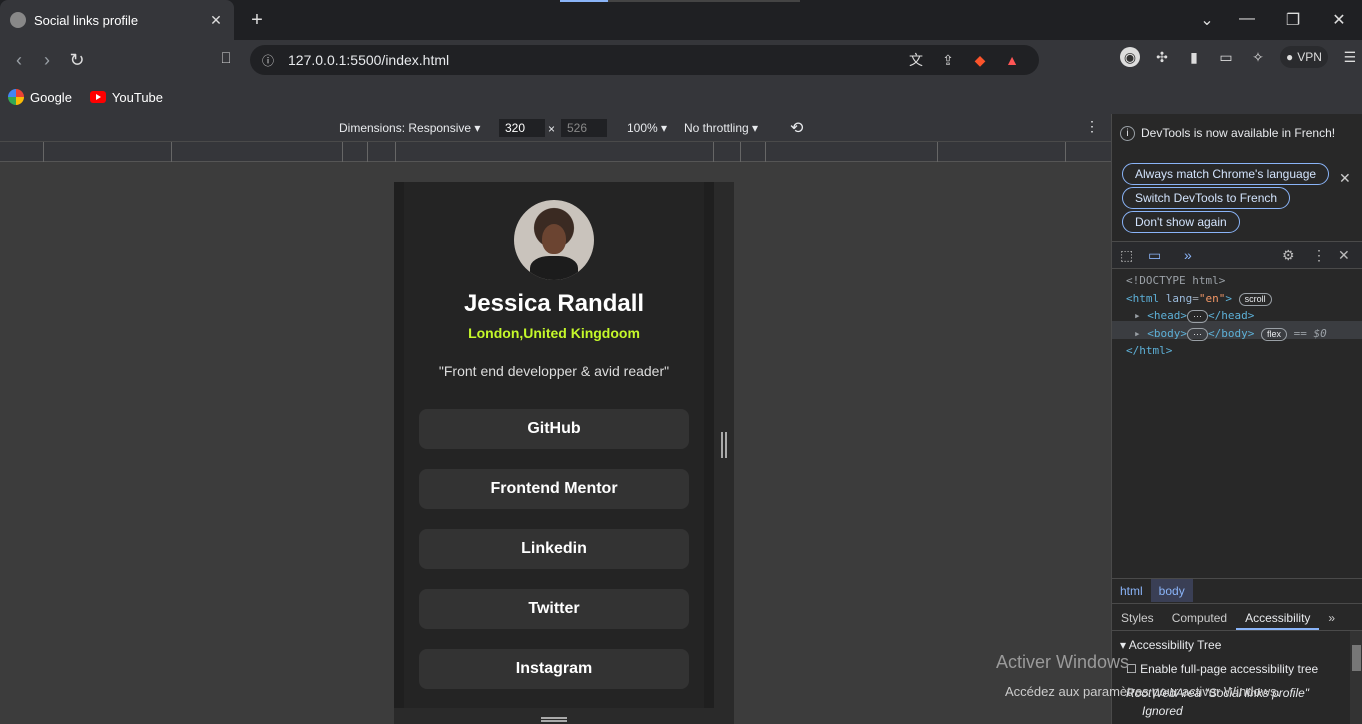 This screenshot has height=724, width=1362. I want to click on tab-styles: Styles, so click(1137, 617).